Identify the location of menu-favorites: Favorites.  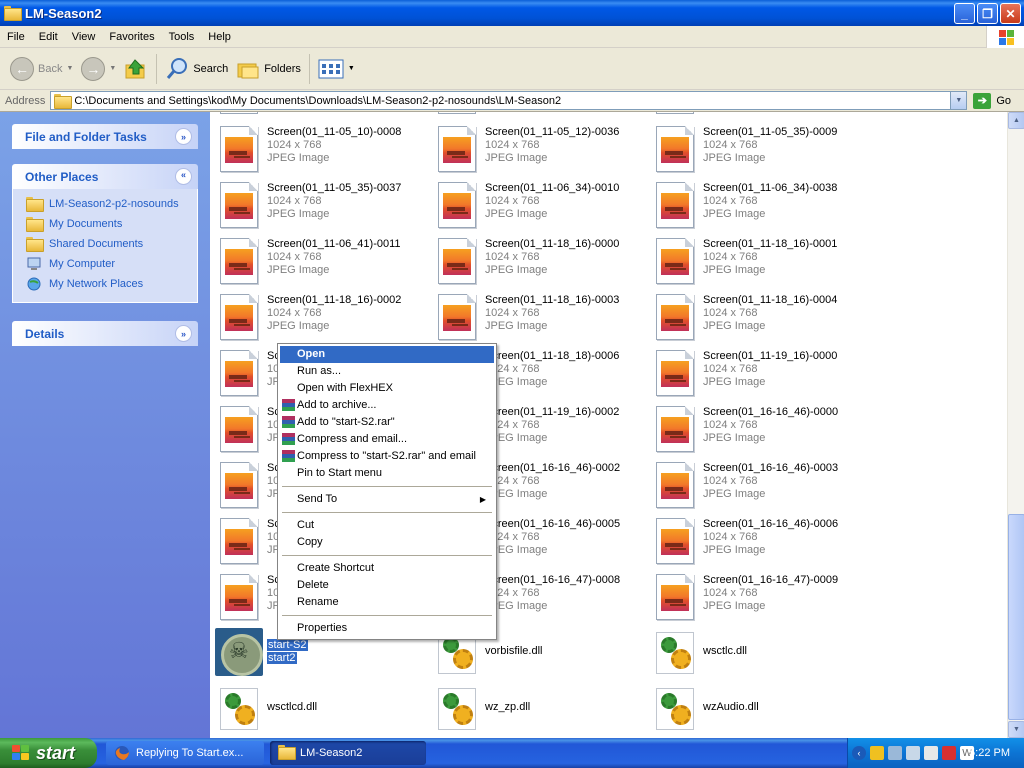
(131, 37).